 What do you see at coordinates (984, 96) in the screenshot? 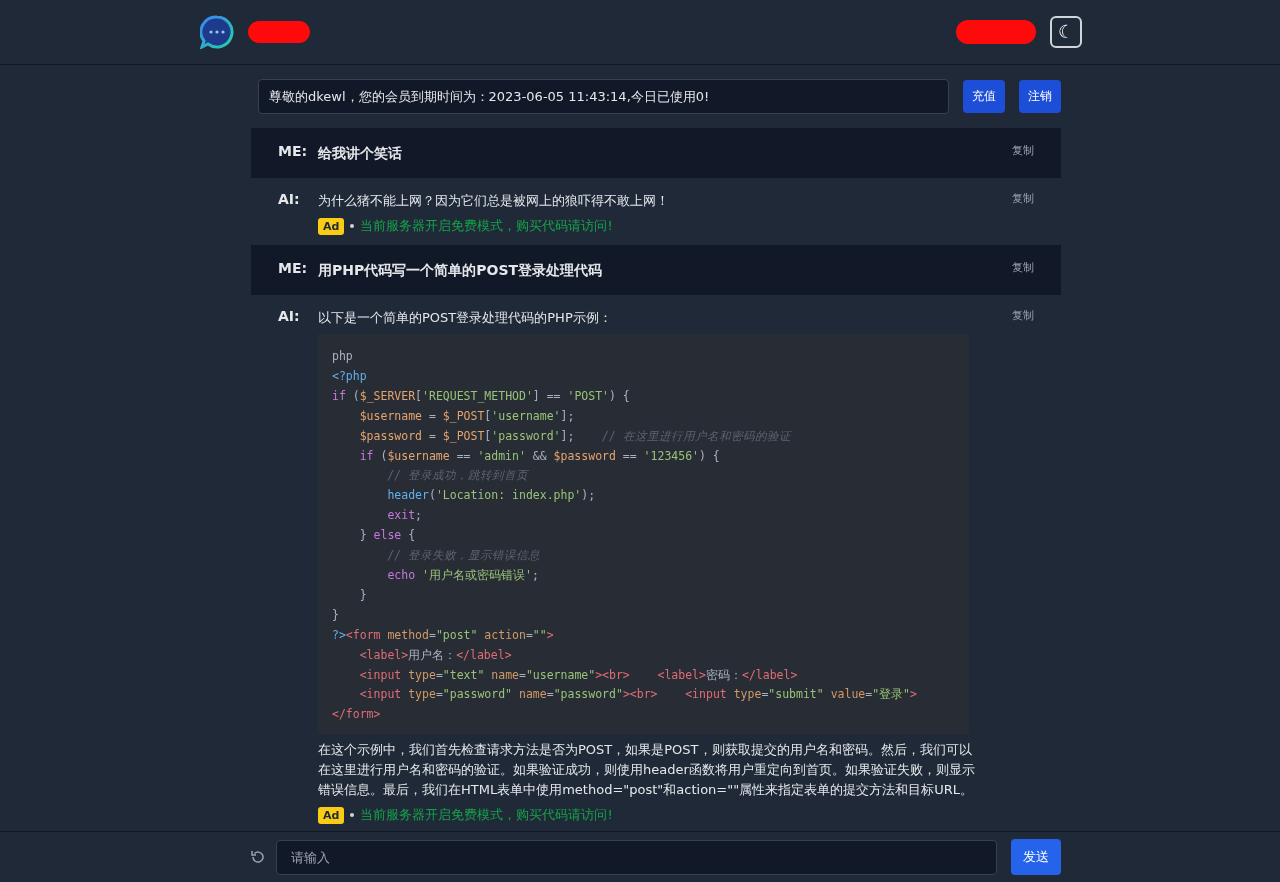
I see `action-button: 充值` at bounding box center [984, 96].